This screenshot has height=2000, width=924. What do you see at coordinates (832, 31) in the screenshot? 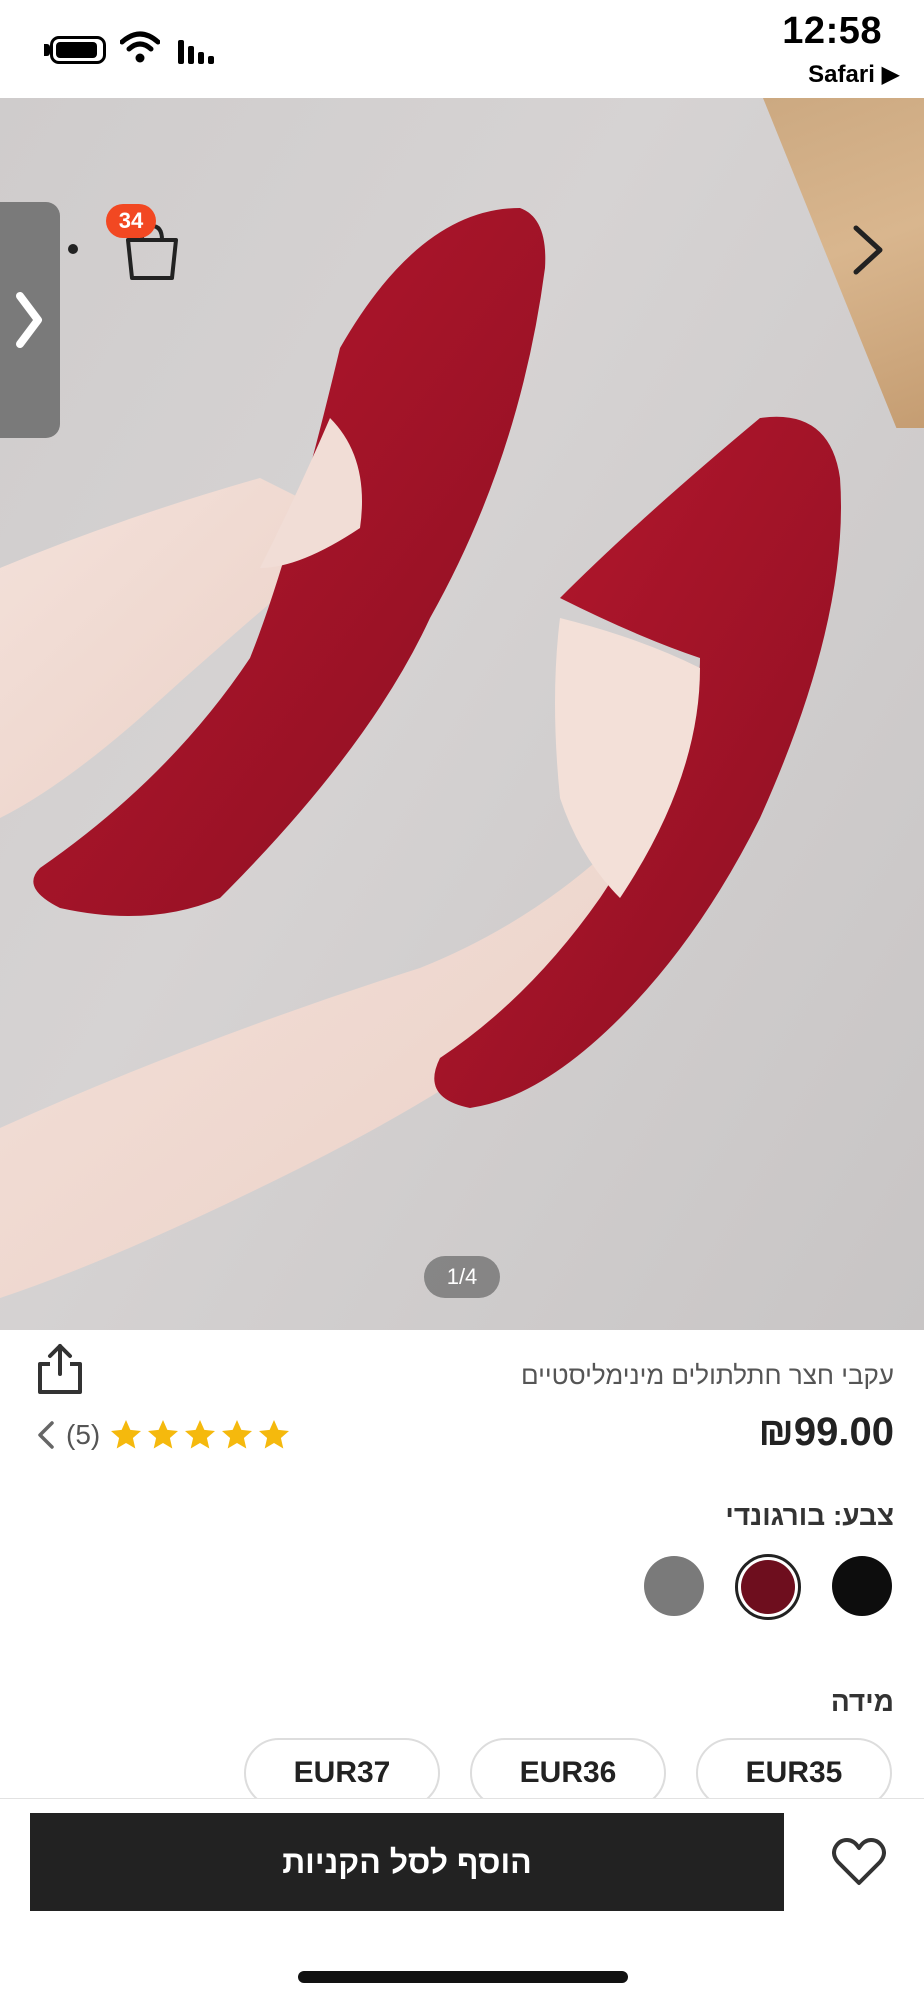
I see `status-time: 12:58` at bounding box center [832, 31].